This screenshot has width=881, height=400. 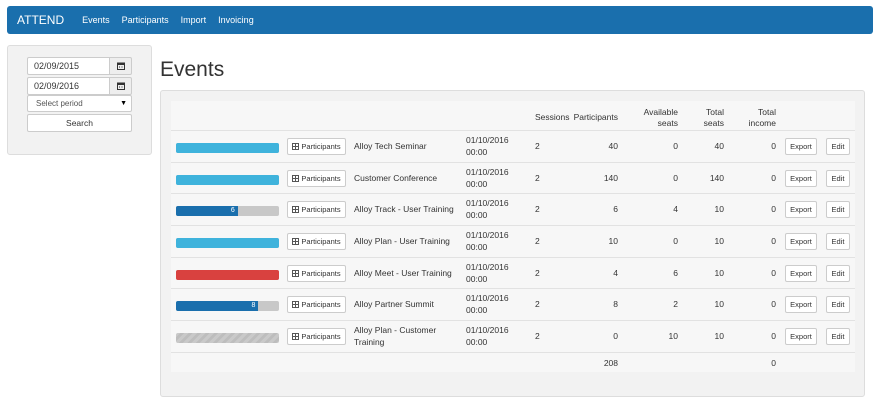 What do you see at coordinates (207, 211) in the screenshot?
I see `capacity-progress-fill: 6` at bounding box center [207, 211].